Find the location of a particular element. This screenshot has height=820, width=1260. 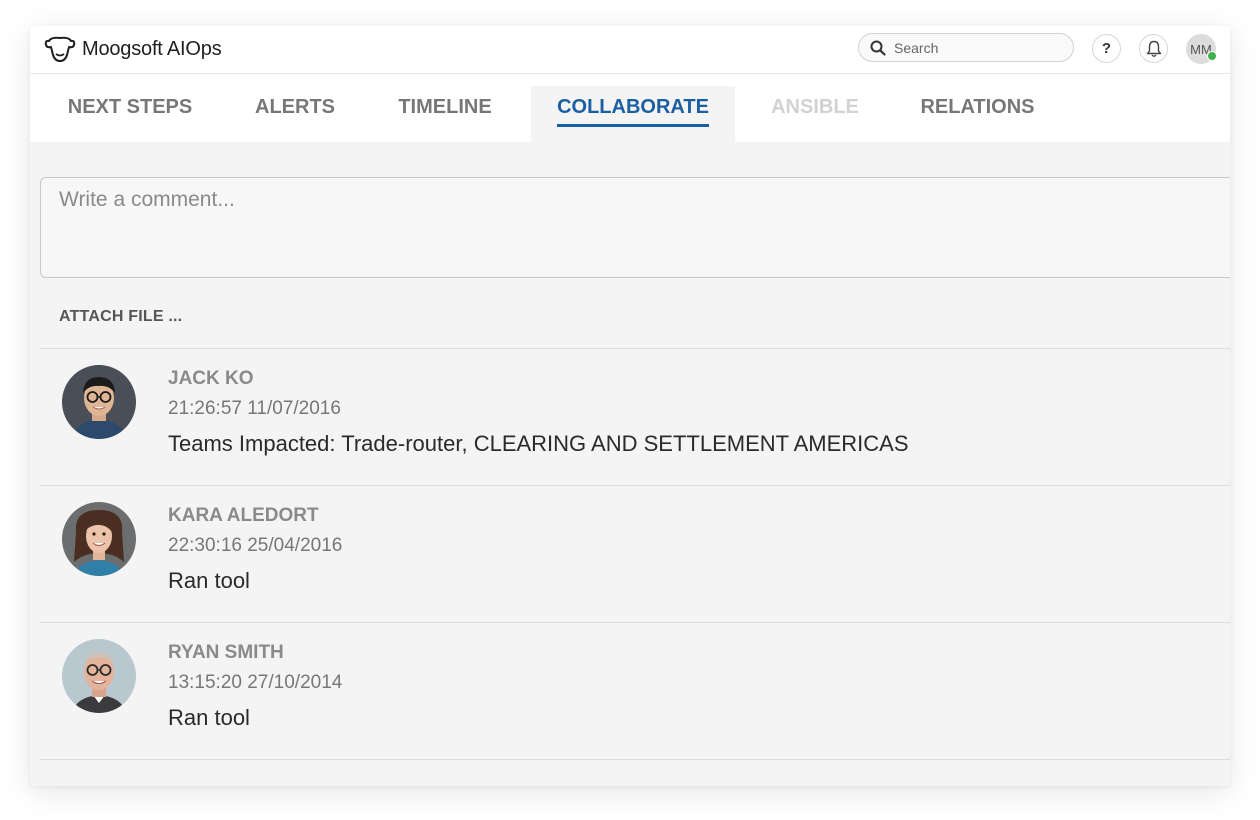

comment-timestamp: 22:30:16 25/04/2016 is located at coordinates (255, 545).